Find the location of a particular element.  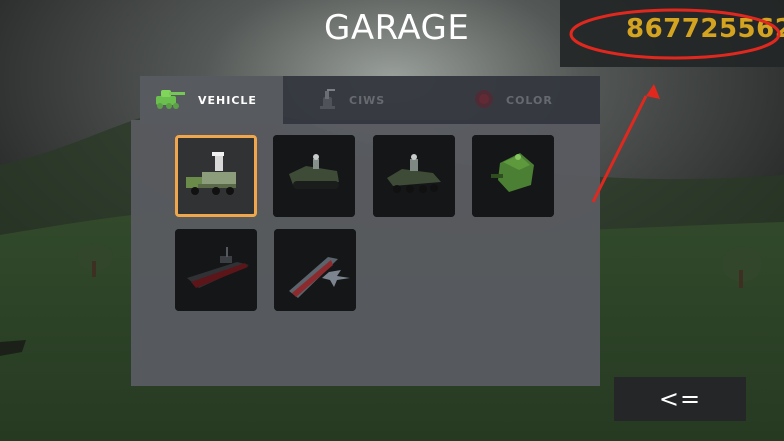

page-title: GARAGE is located at coordinates (397, 28).